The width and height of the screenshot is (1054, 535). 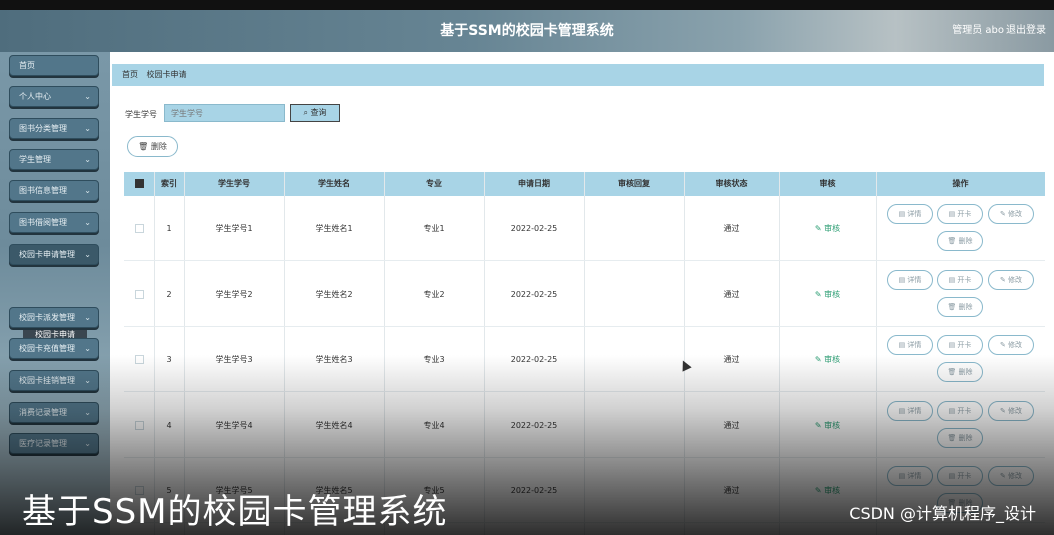 I want to click on sidebar-item-10: 消费记录管理 ⌄, so click(x=54, y=412).